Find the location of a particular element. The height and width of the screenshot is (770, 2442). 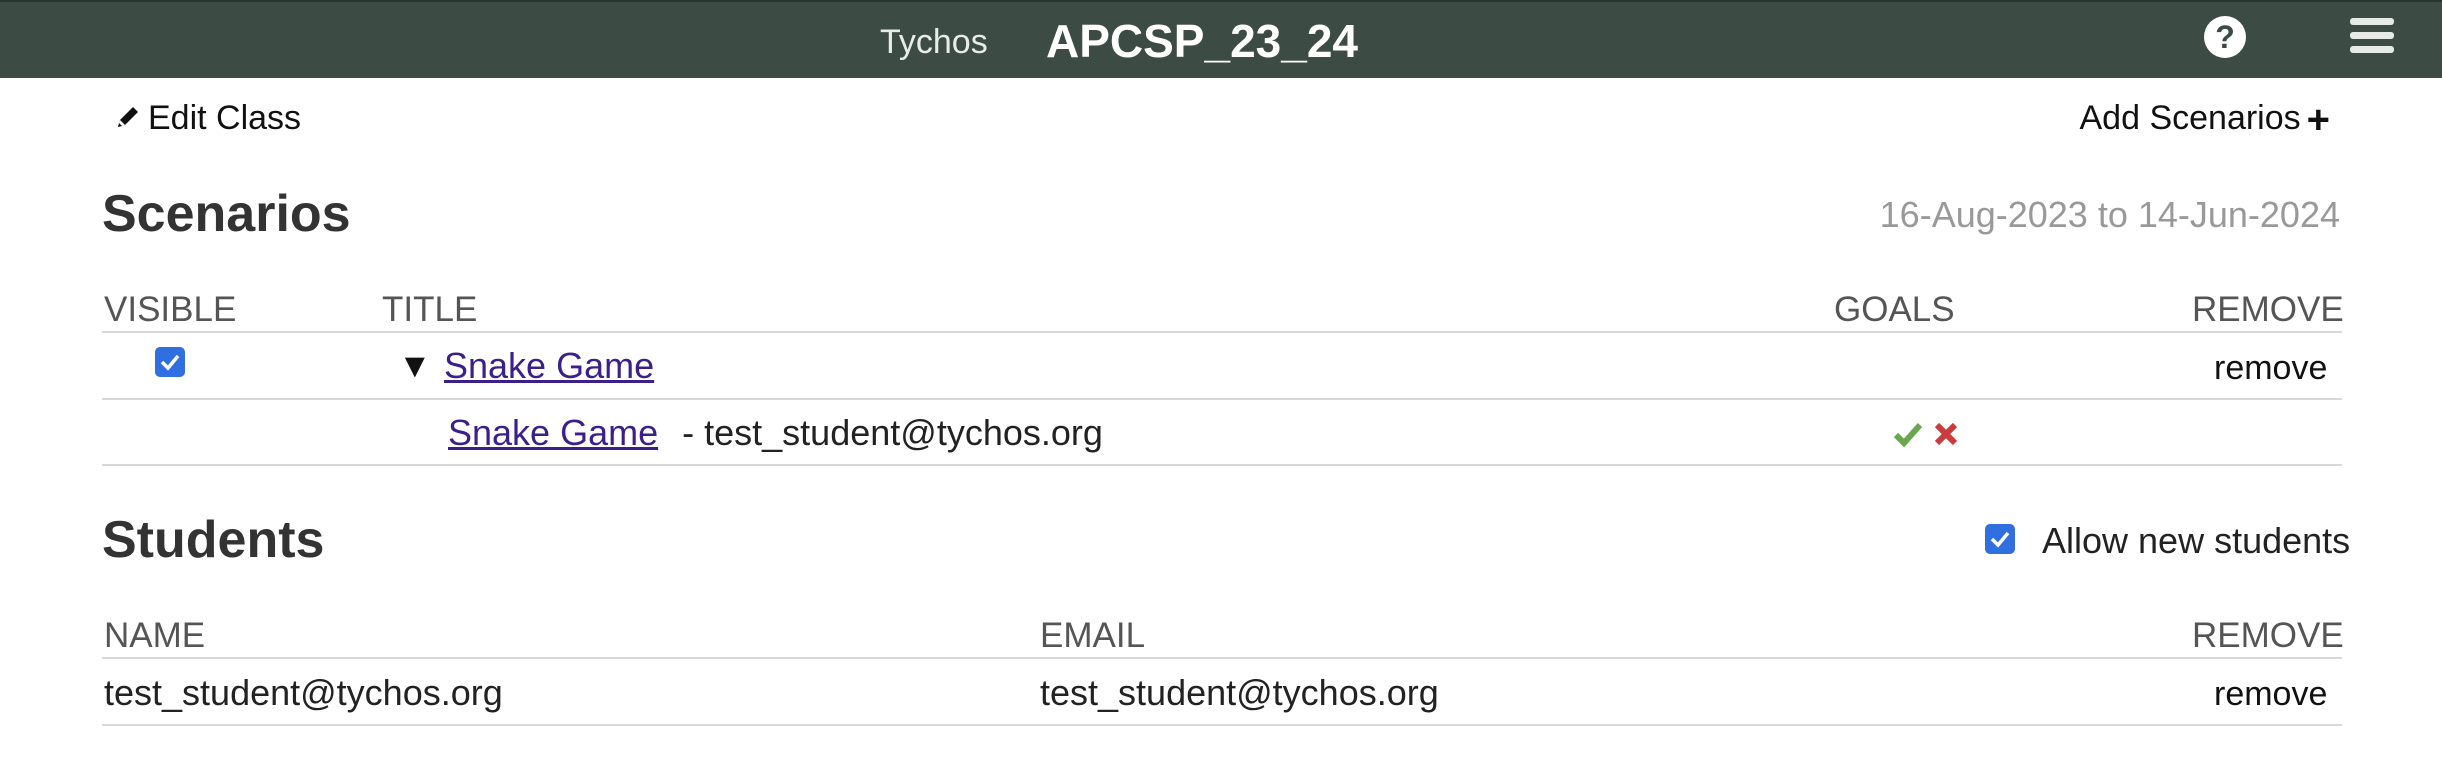

scenarios-heading: Scenarios is located at coordinates (226, 214).